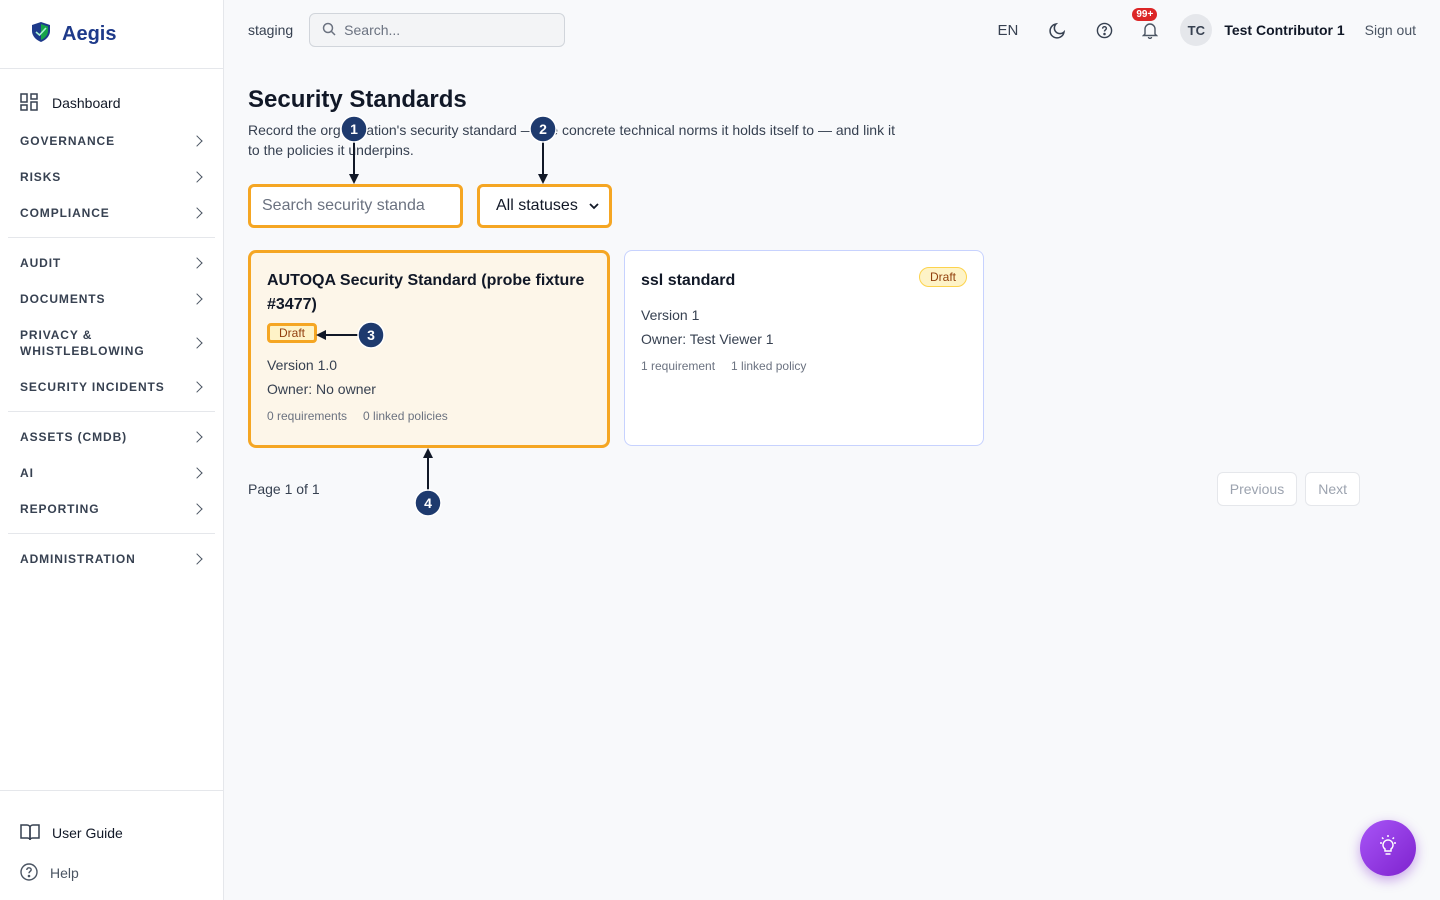 Image resolution: width=1440 pixels, height=900 pixels. I want to click on brand: Aegis, so click(111, 34).